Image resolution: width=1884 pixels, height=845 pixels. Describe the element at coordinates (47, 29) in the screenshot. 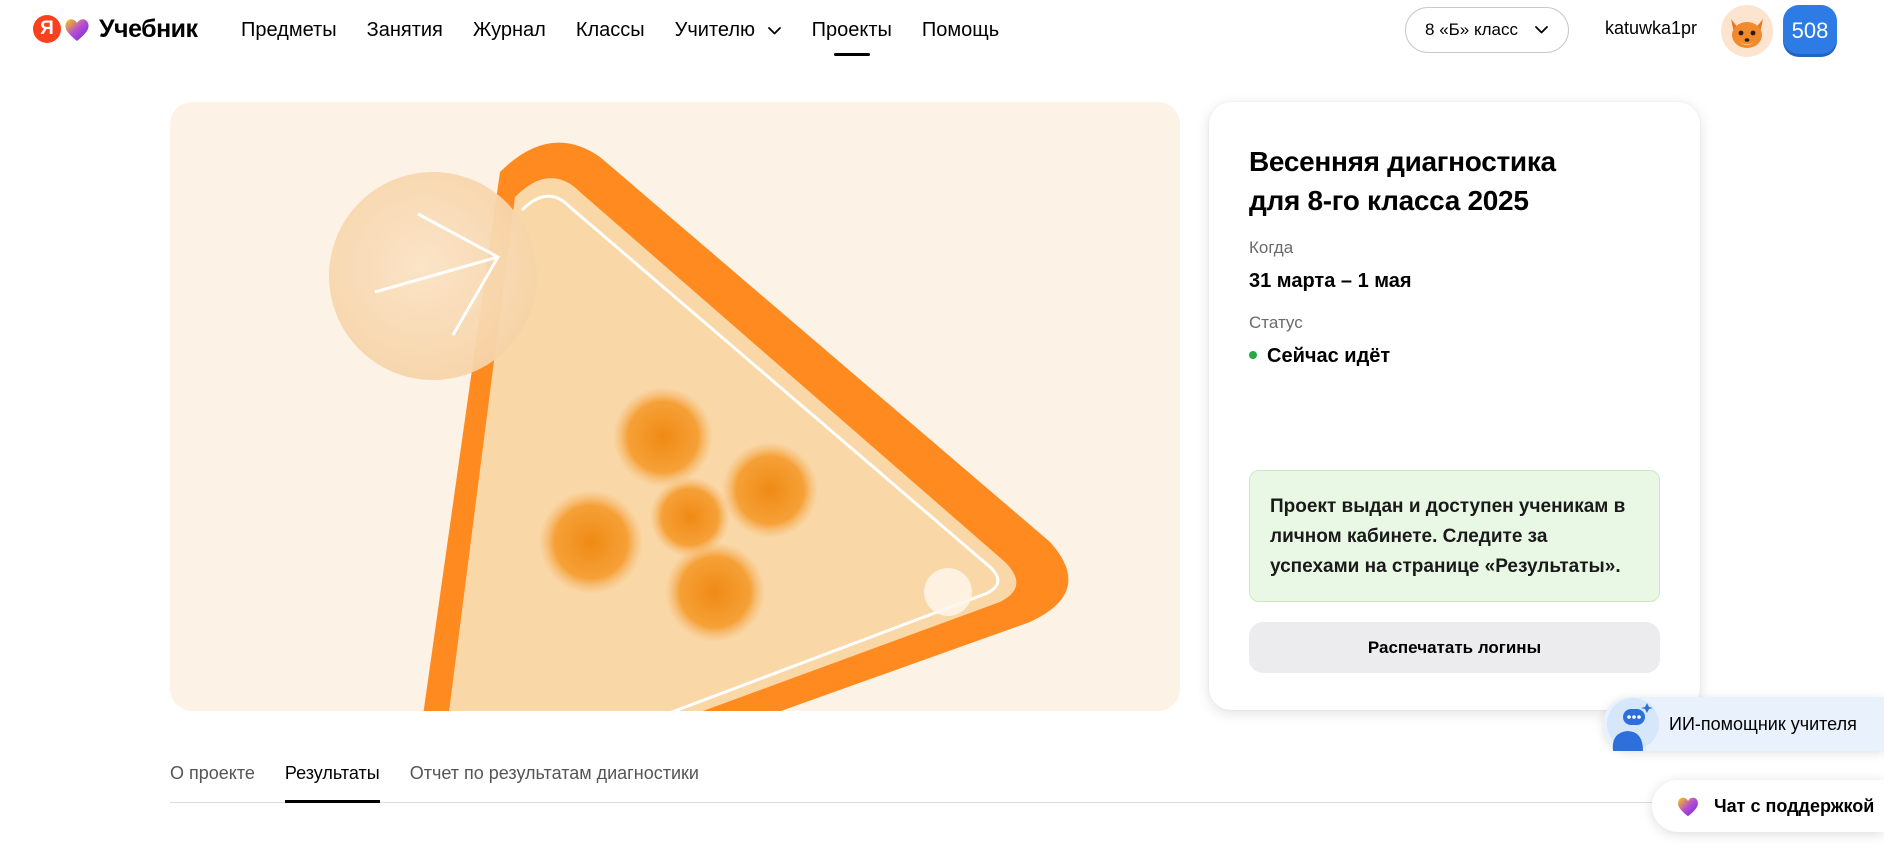

I see `yandex-logo-icon: Я` at that location.